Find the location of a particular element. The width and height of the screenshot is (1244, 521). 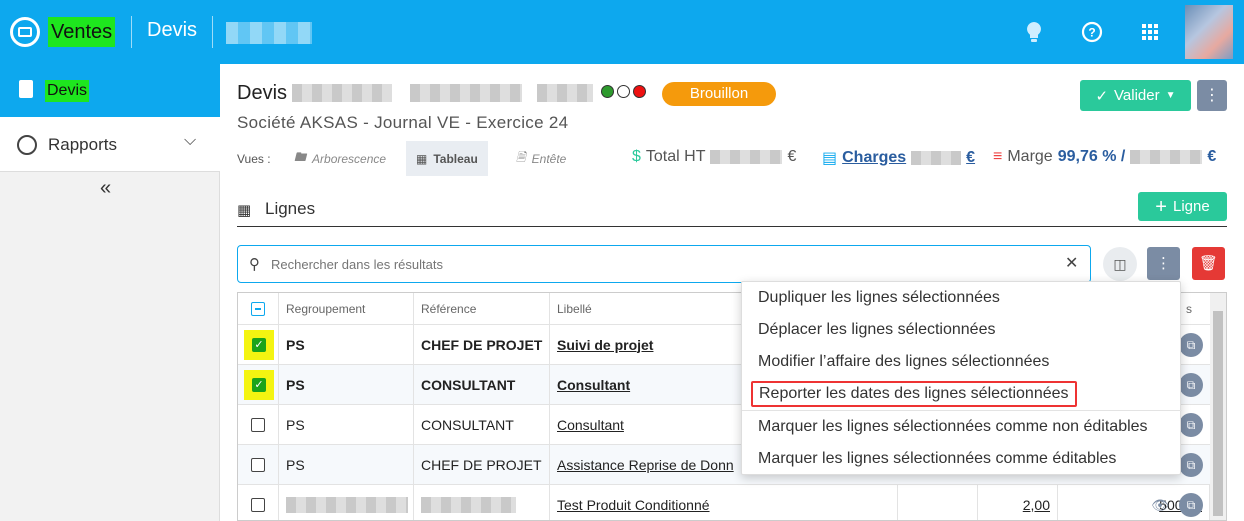

total-ht-stat: $ Total HT € is located at coordinates (714, 157).